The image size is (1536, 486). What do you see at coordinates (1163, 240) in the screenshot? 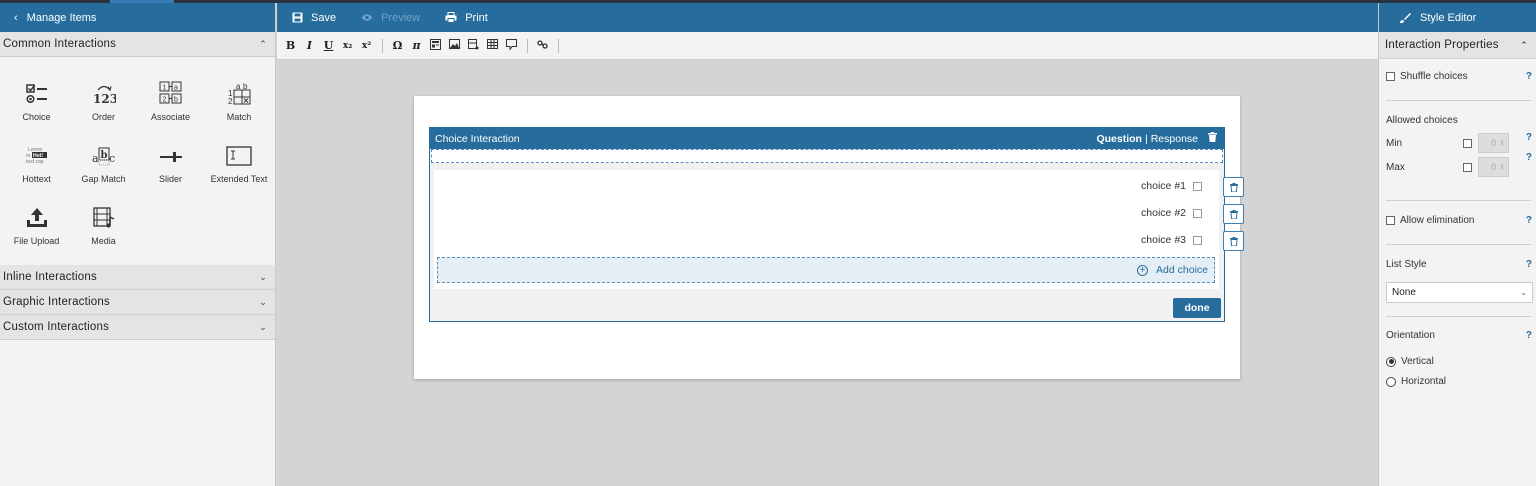
I see `choice-label: choice #3` at bounding box center [1163, 240].